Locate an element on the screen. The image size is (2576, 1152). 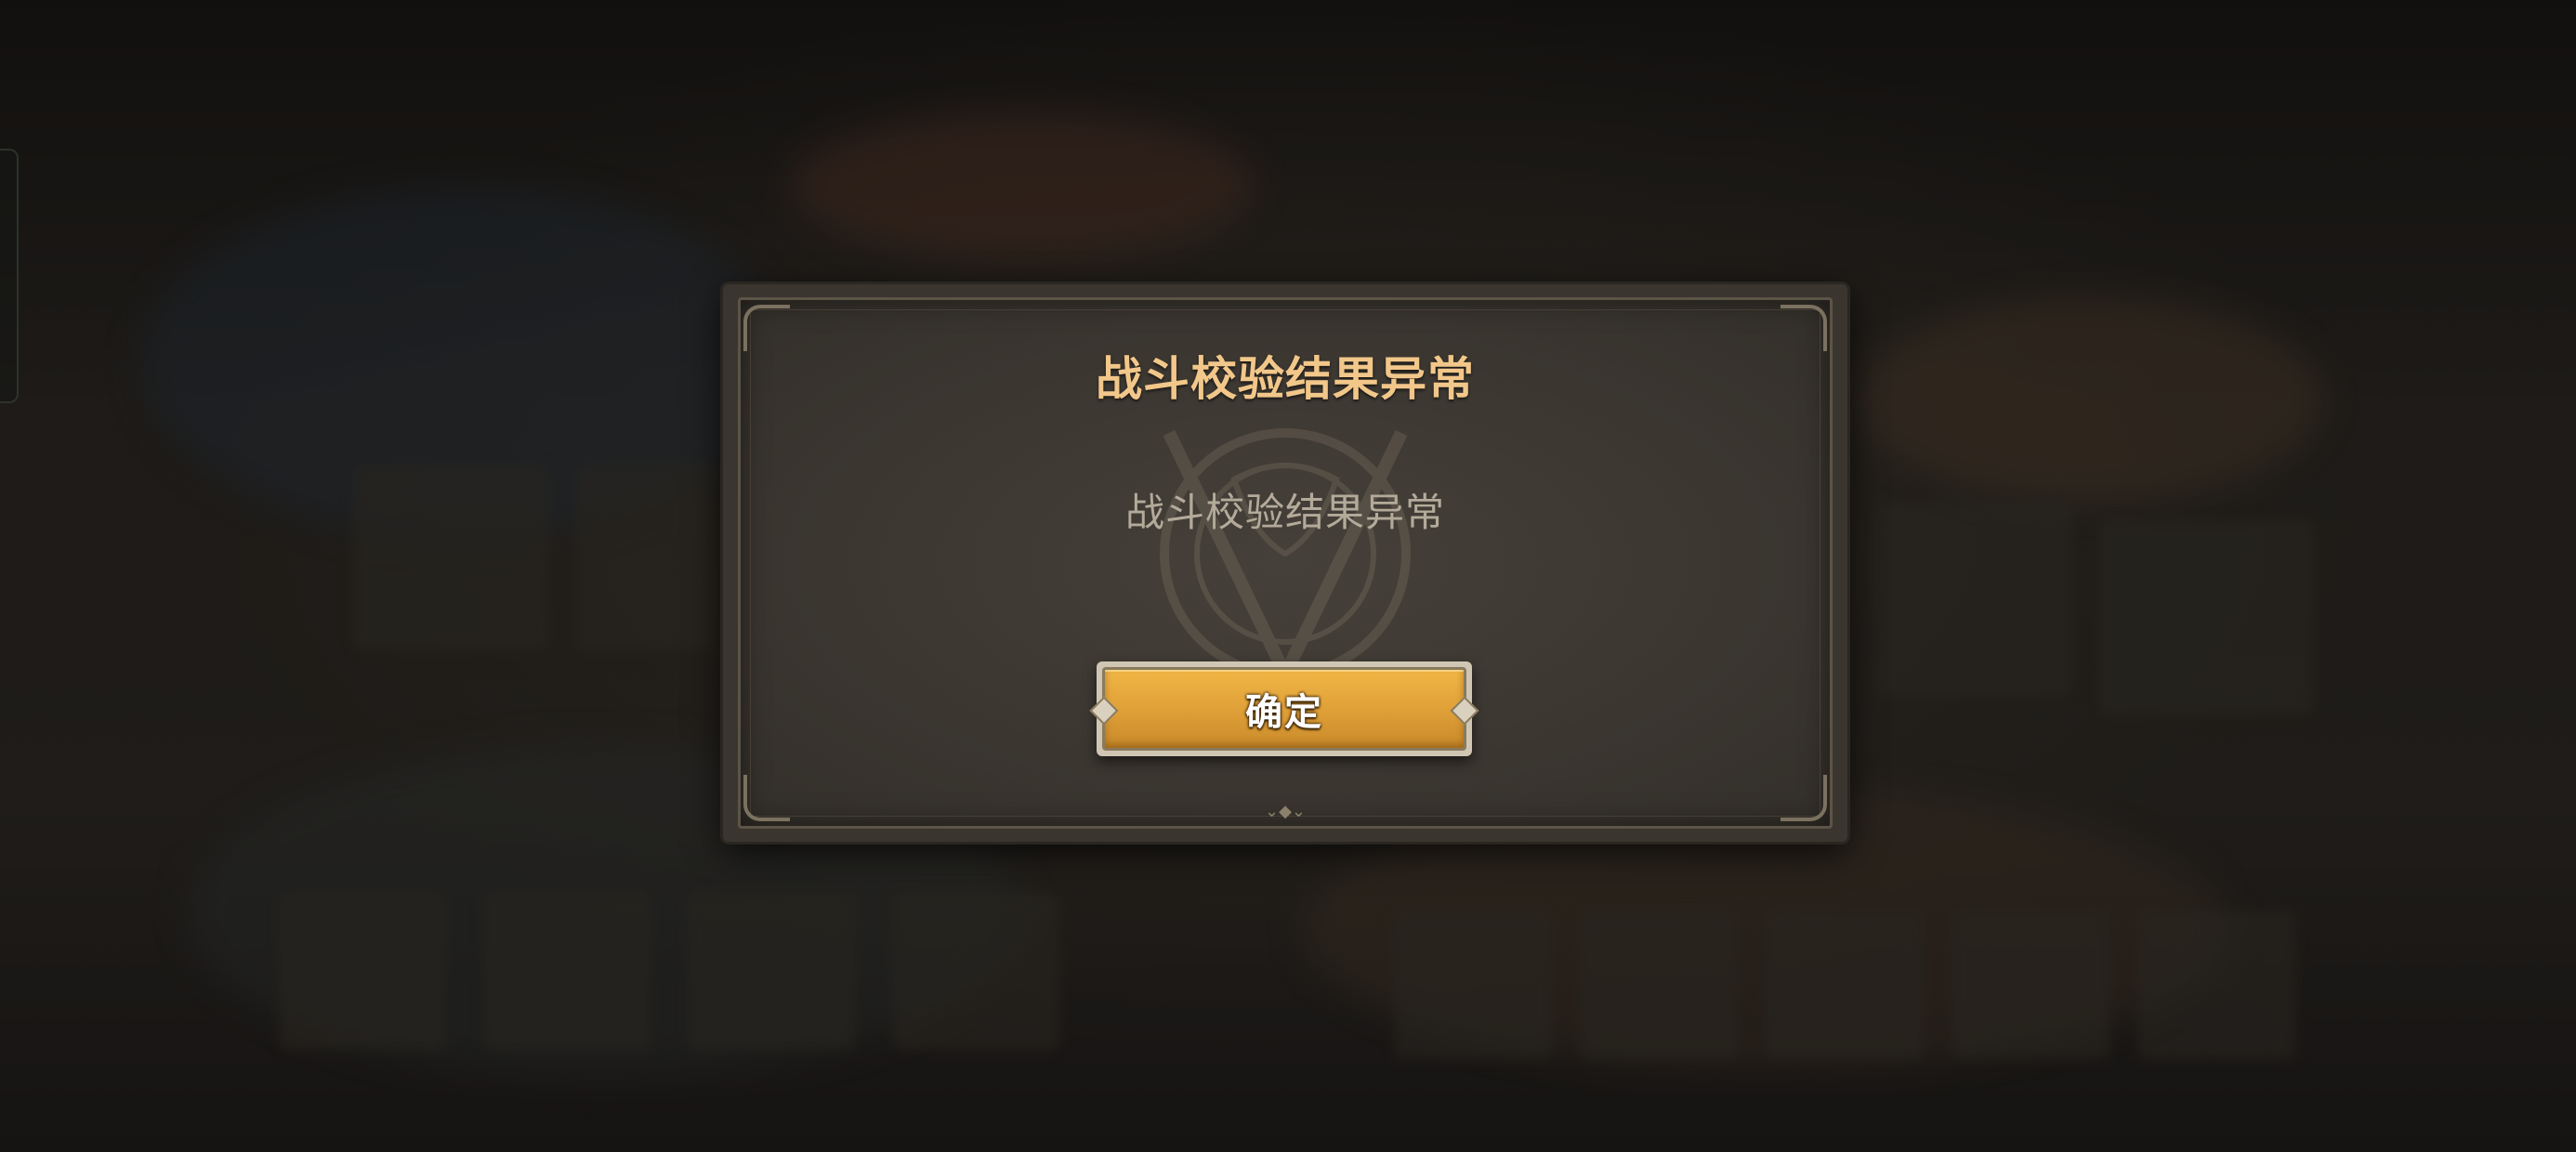
confirm-button-label: 确定 is located at coordinates (1284, 709).